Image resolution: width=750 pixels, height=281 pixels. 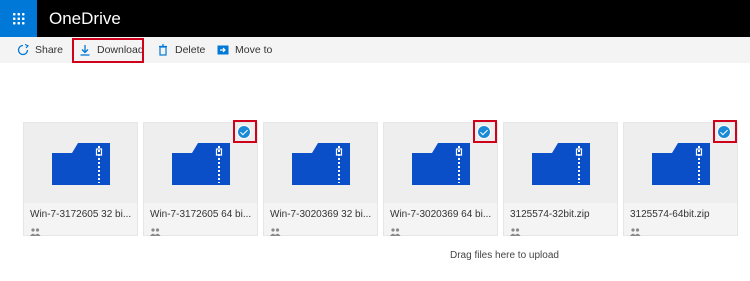 What do you see at coordinates (670, 214) in the screenshot?
I see `file-name: 3125574-64bit.zip` at bounding box center [670, 214].